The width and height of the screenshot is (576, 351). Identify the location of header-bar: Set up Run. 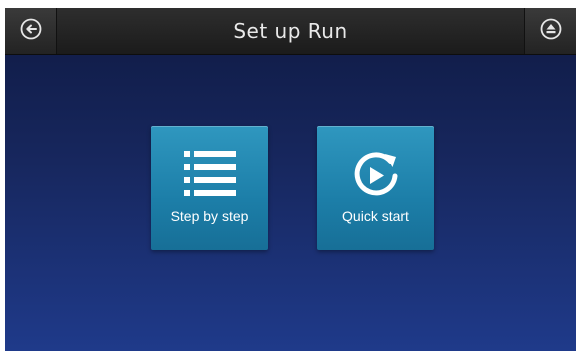
(290, 31).